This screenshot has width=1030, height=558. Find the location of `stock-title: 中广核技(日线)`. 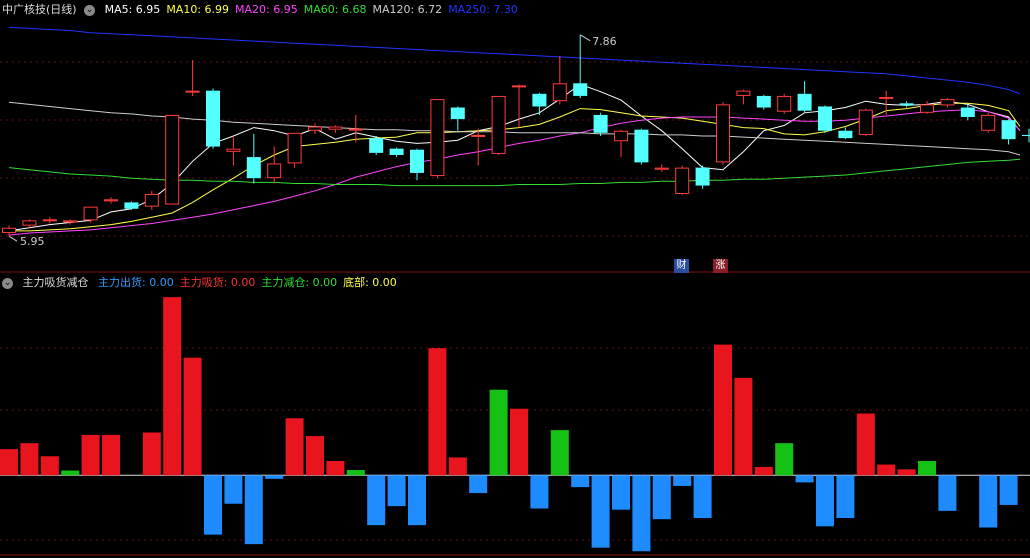

stock-title: 中广核技(日线) is located at coordinates (39, 9).